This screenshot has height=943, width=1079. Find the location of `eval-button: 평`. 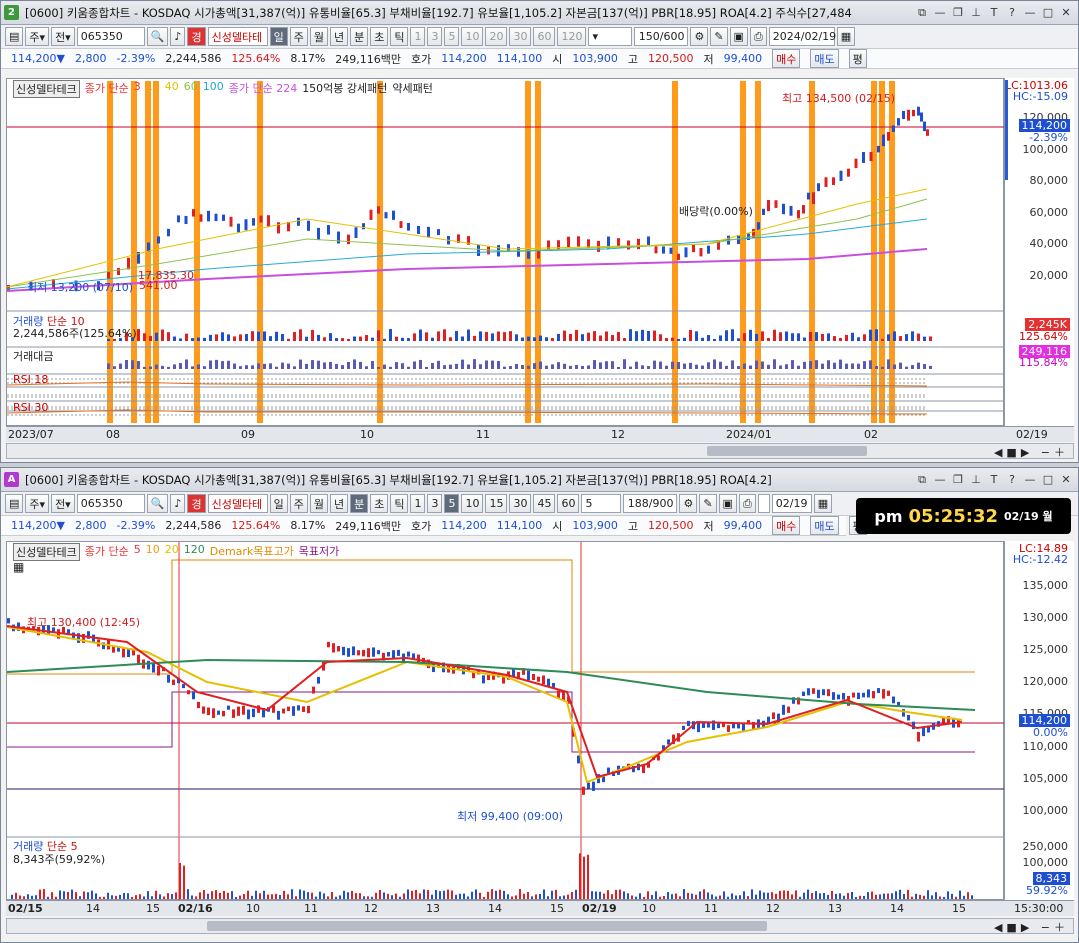

eval-button: 평 is located at coordinates (857, 58).